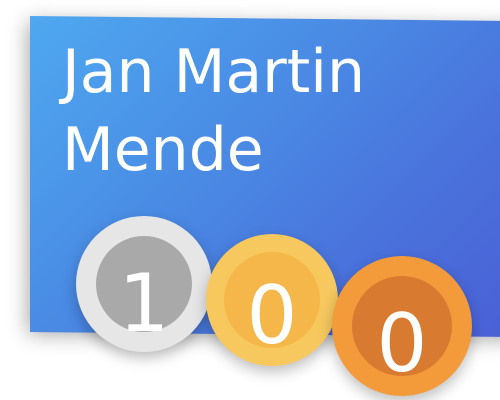 This screenshot has width=500, height=400. Describe the element at coordinates (272, 315) in the screenshot. I see `gold-coin-digit: 0` at that location.